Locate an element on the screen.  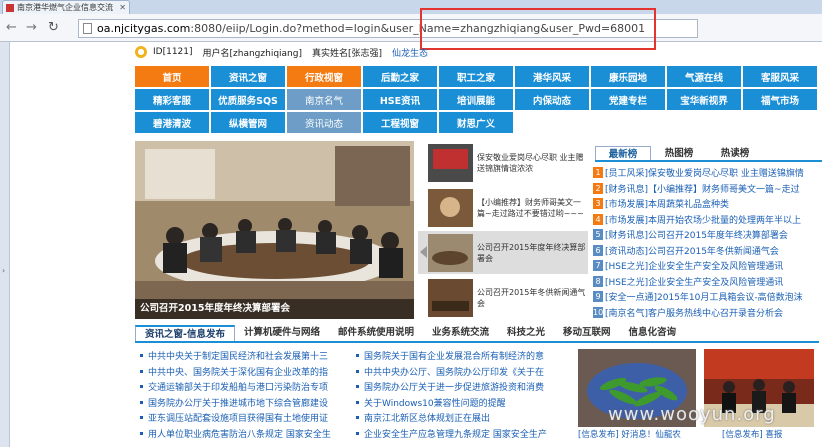
news-title: 国务院办公厅关于进一步促进旅游投资和消费 is located at coordinates (454, 386).